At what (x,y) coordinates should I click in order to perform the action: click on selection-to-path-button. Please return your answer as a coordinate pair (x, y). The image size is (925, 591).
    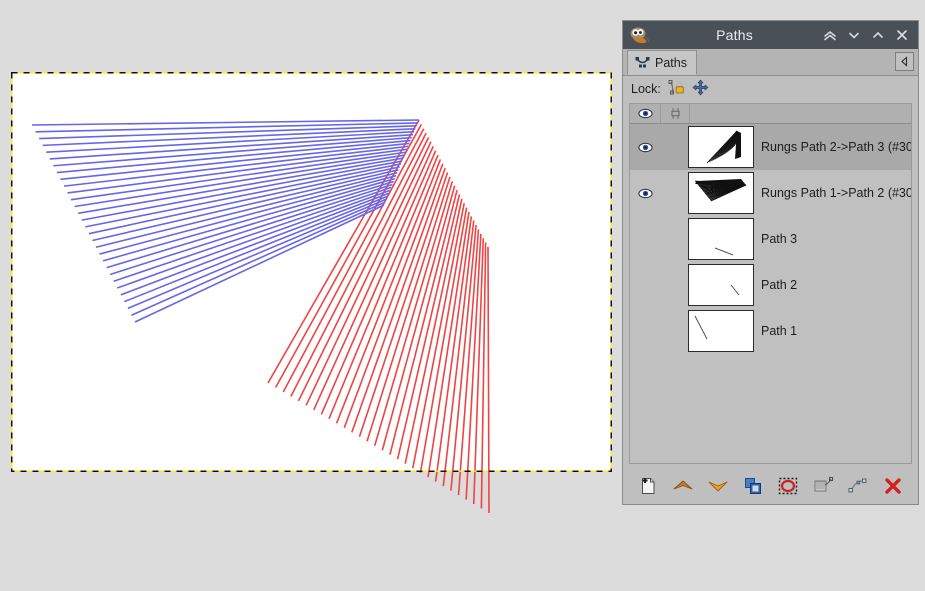
    Looking at the image, I should click on (823, 486).